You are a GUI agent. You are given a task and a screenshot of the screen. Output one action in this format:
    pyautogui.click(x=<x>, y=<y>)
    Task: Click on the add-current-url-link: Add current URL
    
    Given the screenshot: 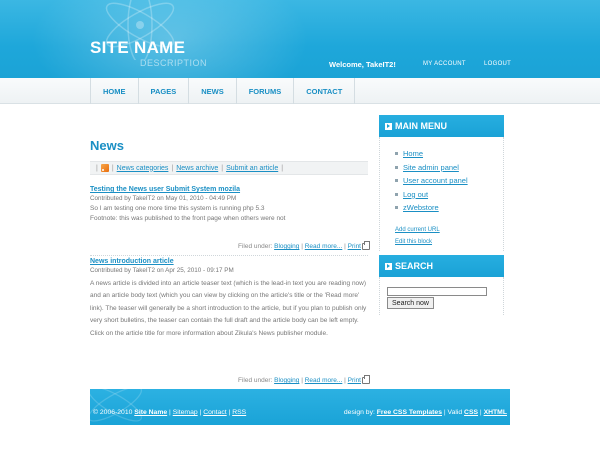 What is the action you would take?
    pyautogui.click(x=417, y=230)
    